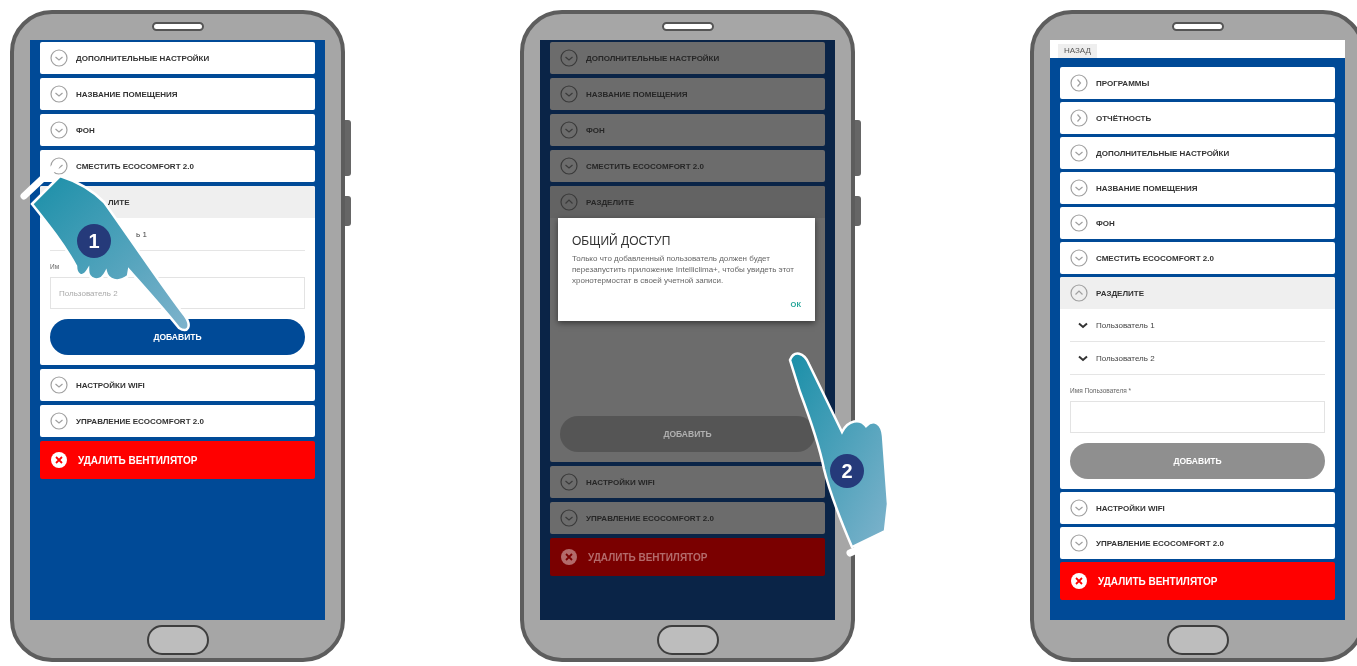  I want to click on input-field: Пользователь 2, so click(177, 293).